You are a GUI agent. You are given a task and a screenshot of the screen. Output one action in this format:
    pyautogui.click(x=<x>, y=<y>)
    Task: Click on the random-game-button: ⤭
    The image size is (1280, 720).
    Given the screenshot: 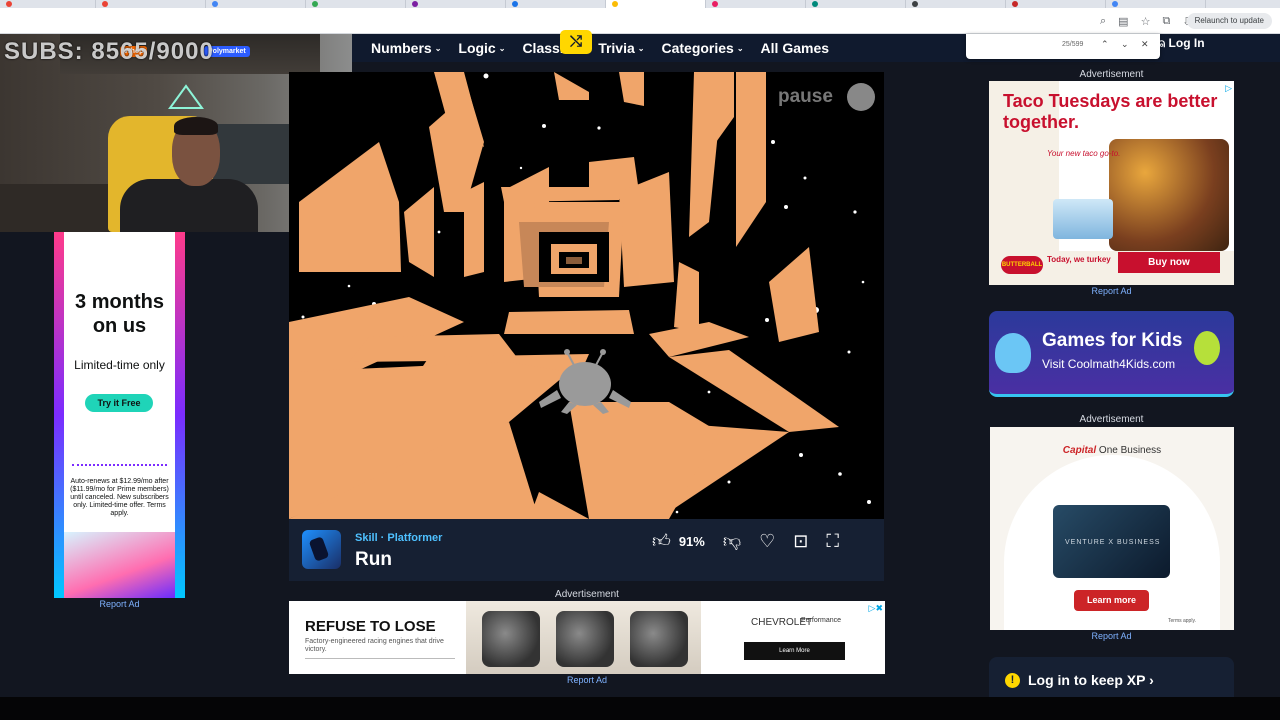 What is the action you would take?
    pyautogui.click(x=576, y=42)
    